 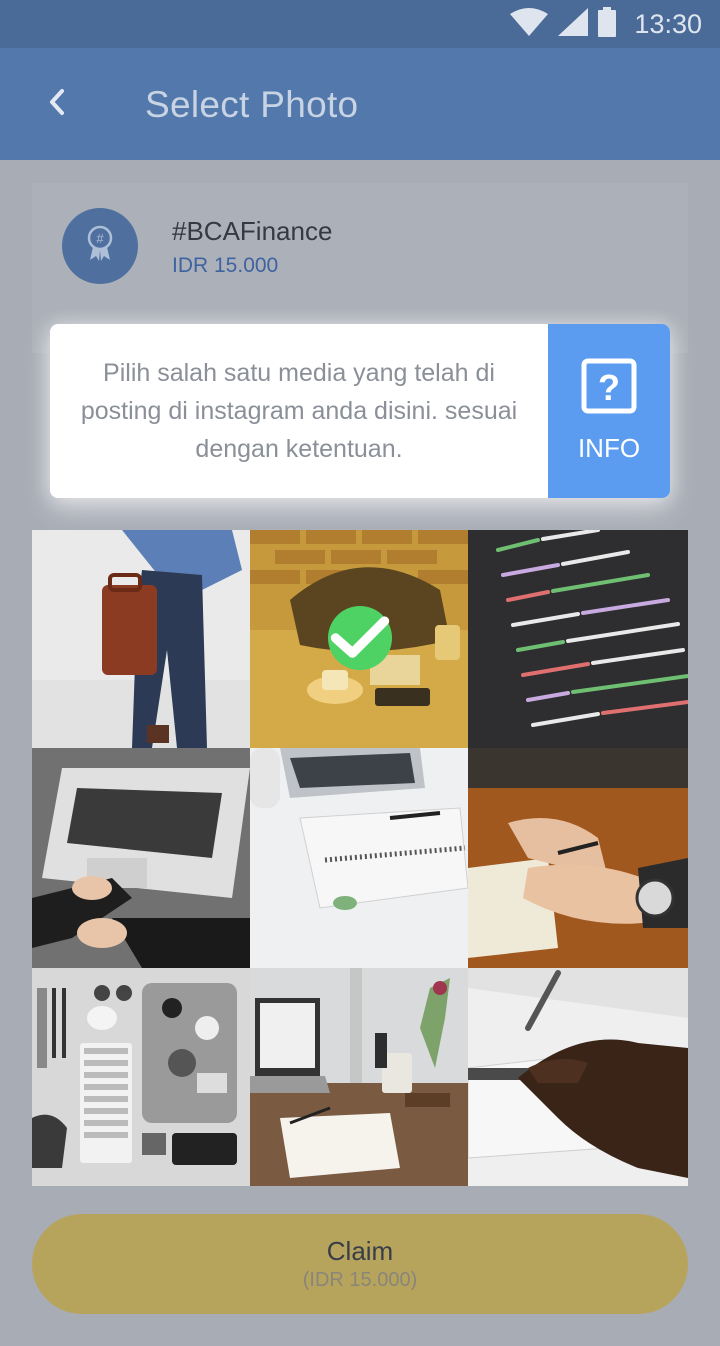 What do you see at coordinates (360, 1280) in the screenshot?
I see `claim-button-amount: (IDR 15.000)` at bounding box center [360, 1280].